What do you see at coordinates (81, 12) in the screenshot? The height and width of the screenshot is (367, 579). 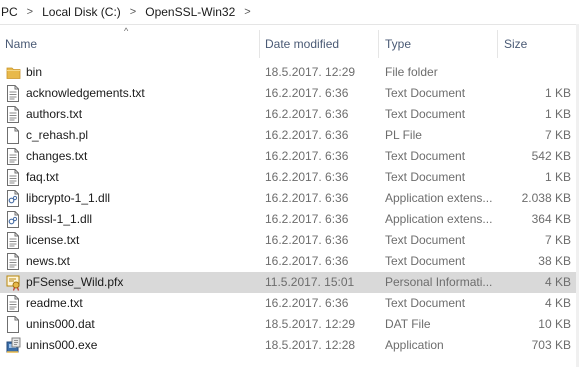 I see `breadcrumb-item-local-disk: Local Disk (C:)` at bounding box center [81, 12].